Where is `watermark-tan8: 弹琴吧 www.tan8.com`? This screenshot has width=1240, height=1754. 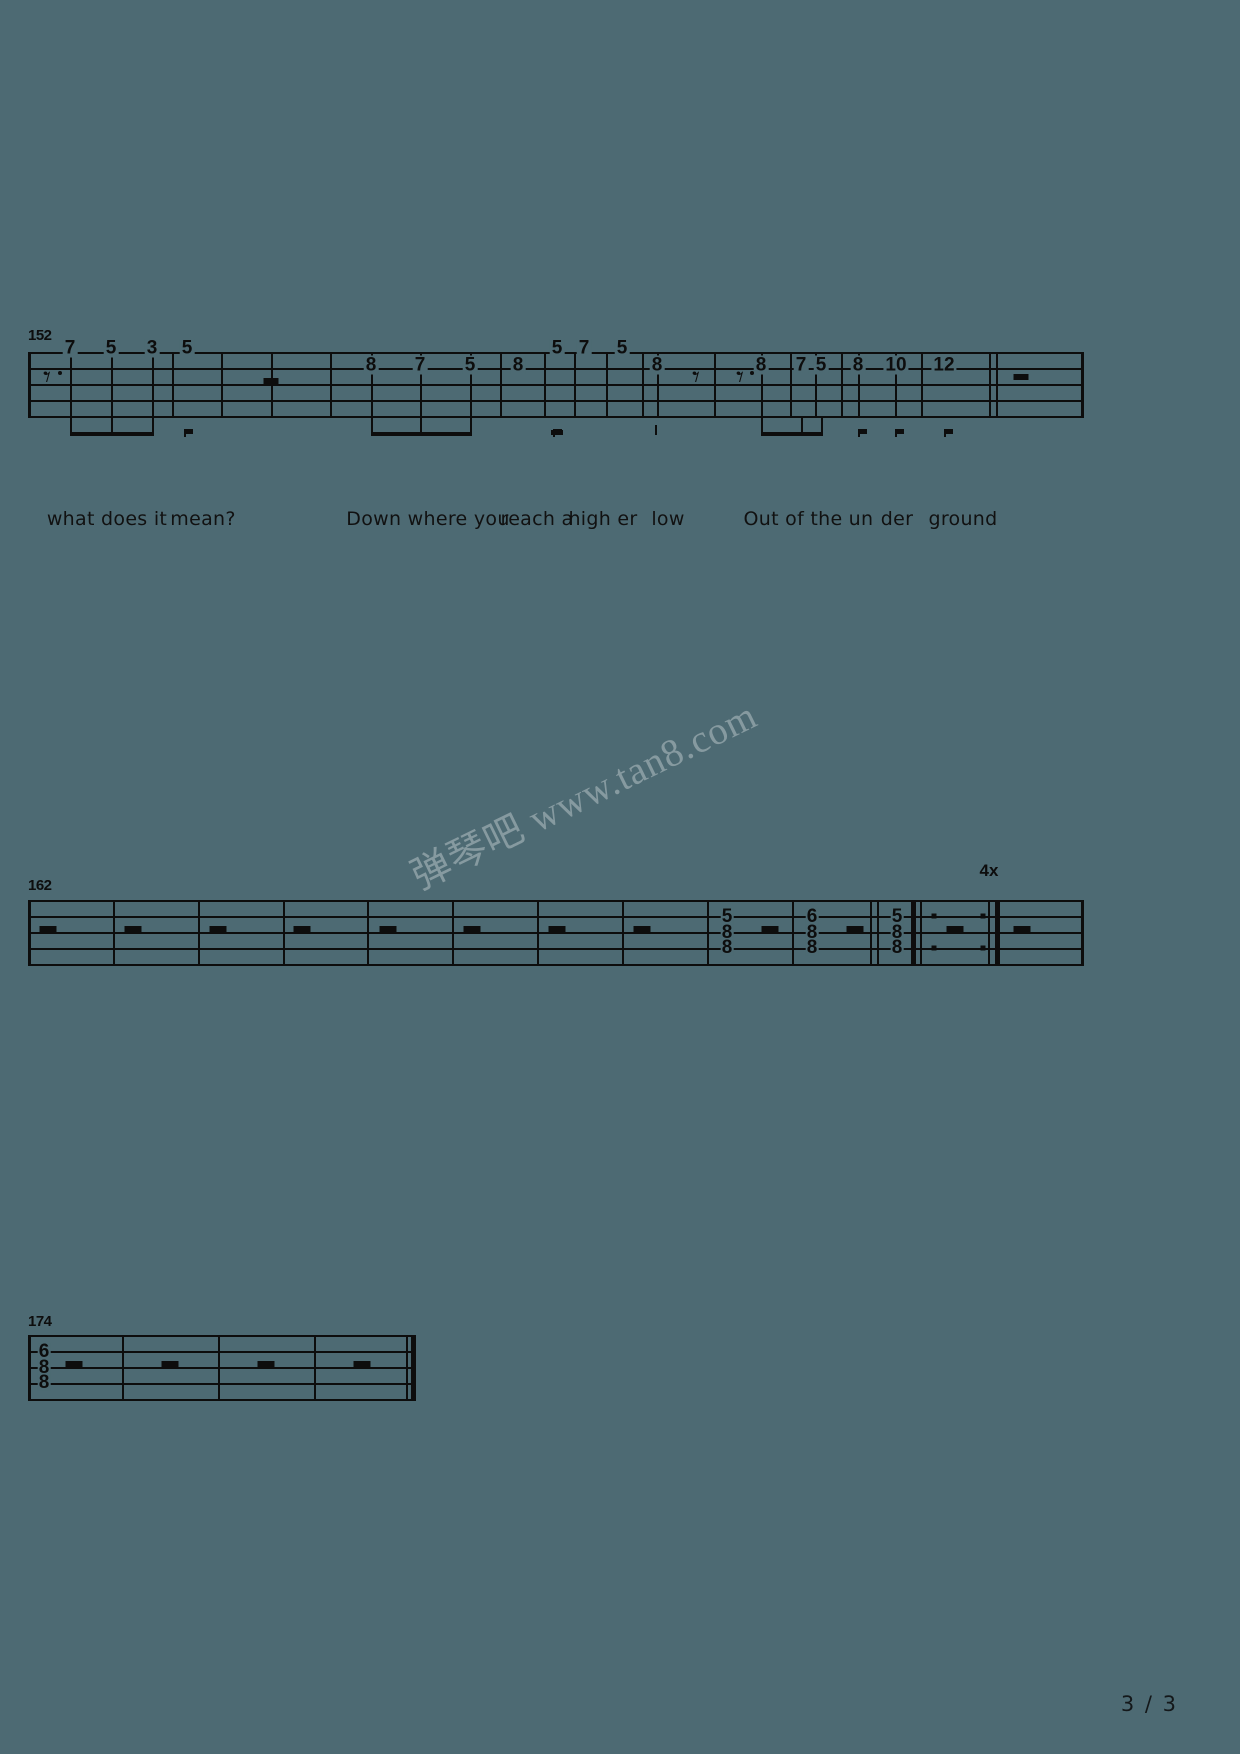
watermark-tan8: 弹琴吧 www.tan8.com is located at coordinates (584, 796).